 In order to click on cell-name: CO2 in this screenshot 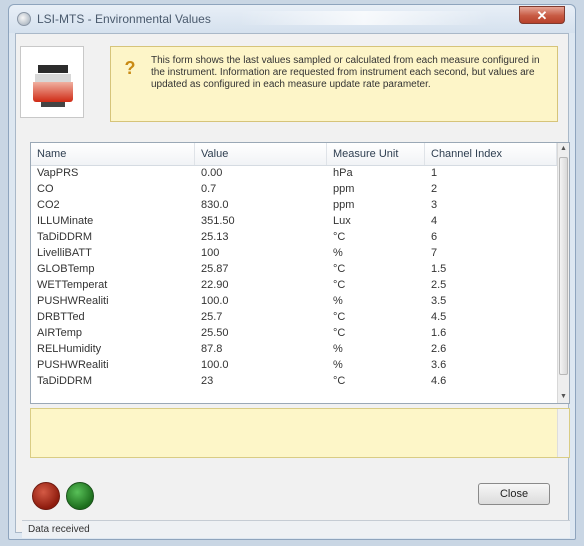, I will do `click(48, 205)`.